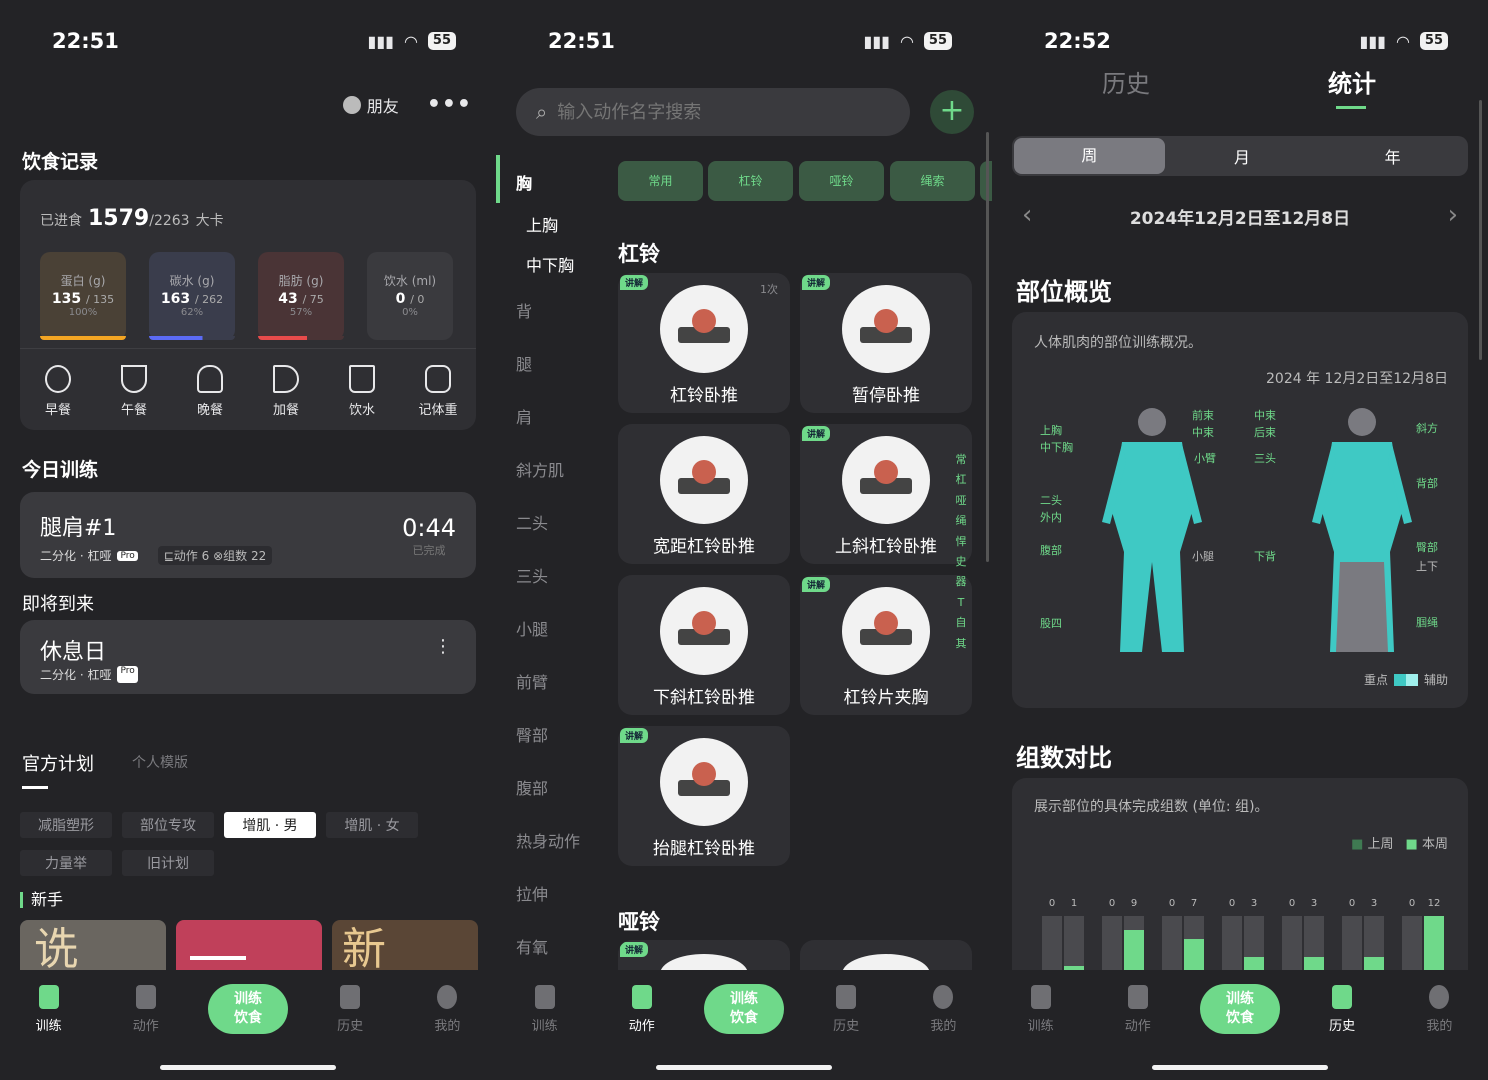  What do you see at coordinates (192, 296) in the screenshot?
I see `macro-carb: 碳水 (g) 163 / 262 62%` at bounding box center [192, 296].